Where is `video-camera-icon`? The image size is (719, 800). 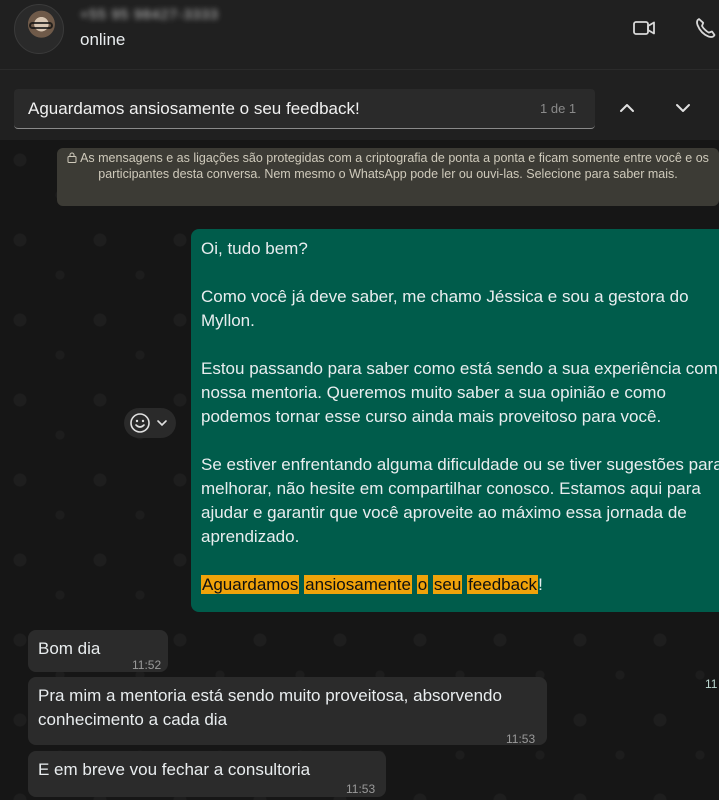
video-camera-icon is located at coordinates (644, 28).